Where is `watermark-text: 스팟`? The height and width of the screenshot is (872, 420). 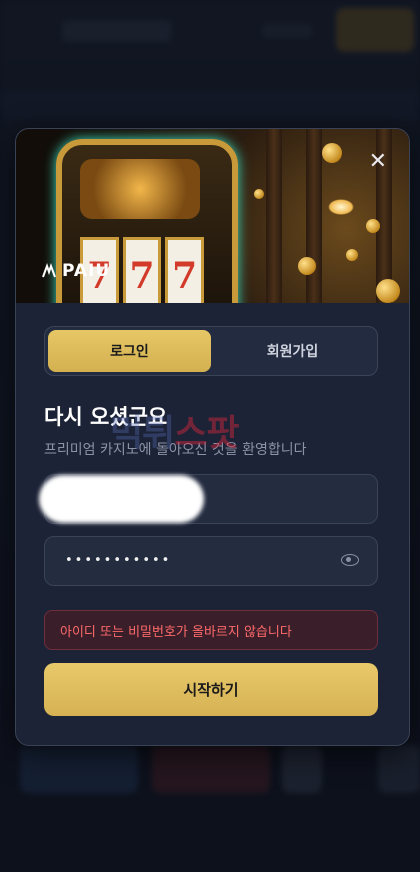 watermark-text: 스팟 is located at coordinates (206, 433).